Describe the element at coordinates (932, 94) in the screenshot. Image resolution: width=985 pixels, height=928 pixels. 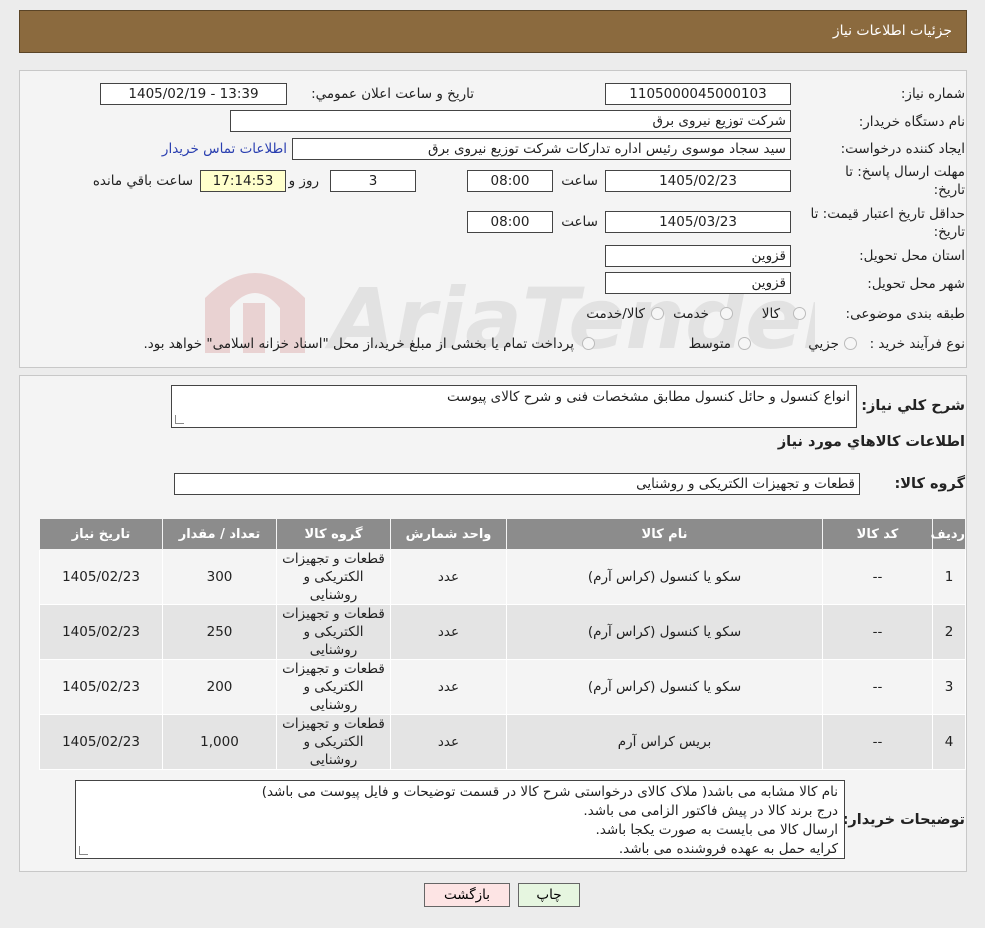
I see `need-number-label: شماره نیاز:` at that location.